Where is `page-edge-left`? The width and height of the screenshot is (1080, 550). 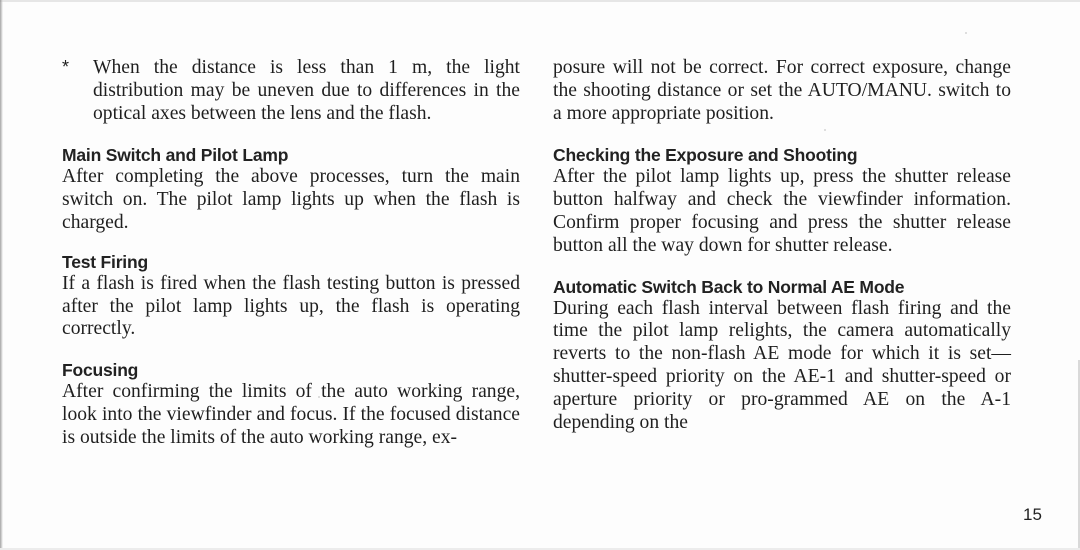 page-edge-left is located at coordinates (1, 275).